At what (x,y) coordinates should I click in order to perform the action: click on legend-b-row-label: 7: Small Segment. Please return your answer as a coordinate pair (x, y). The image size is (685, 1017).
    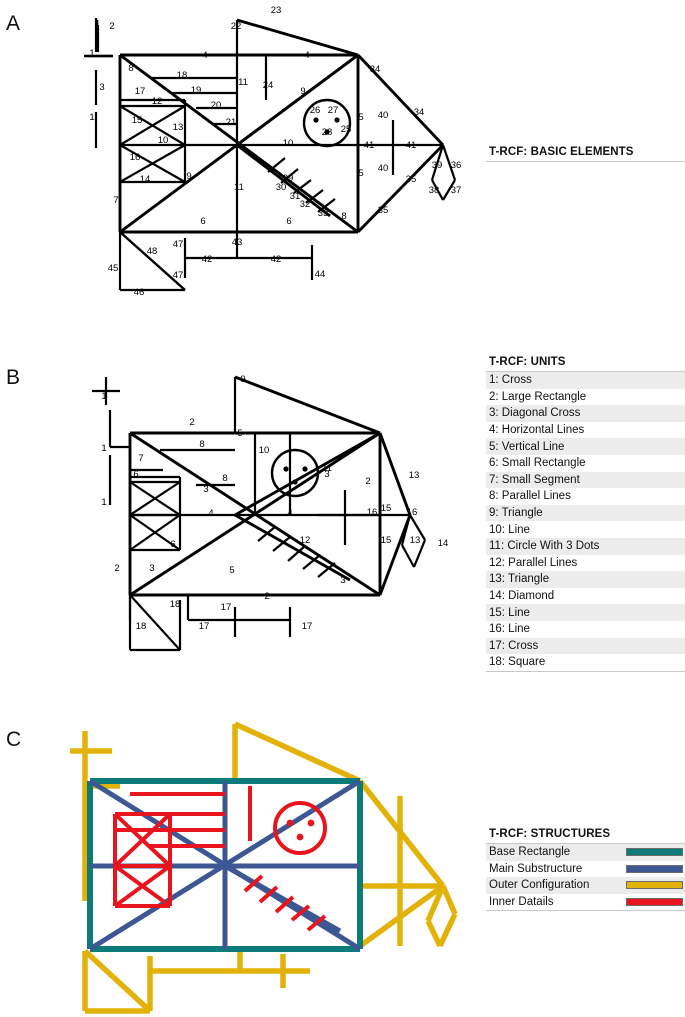
    Looking at the image, I should click on (534, 479).